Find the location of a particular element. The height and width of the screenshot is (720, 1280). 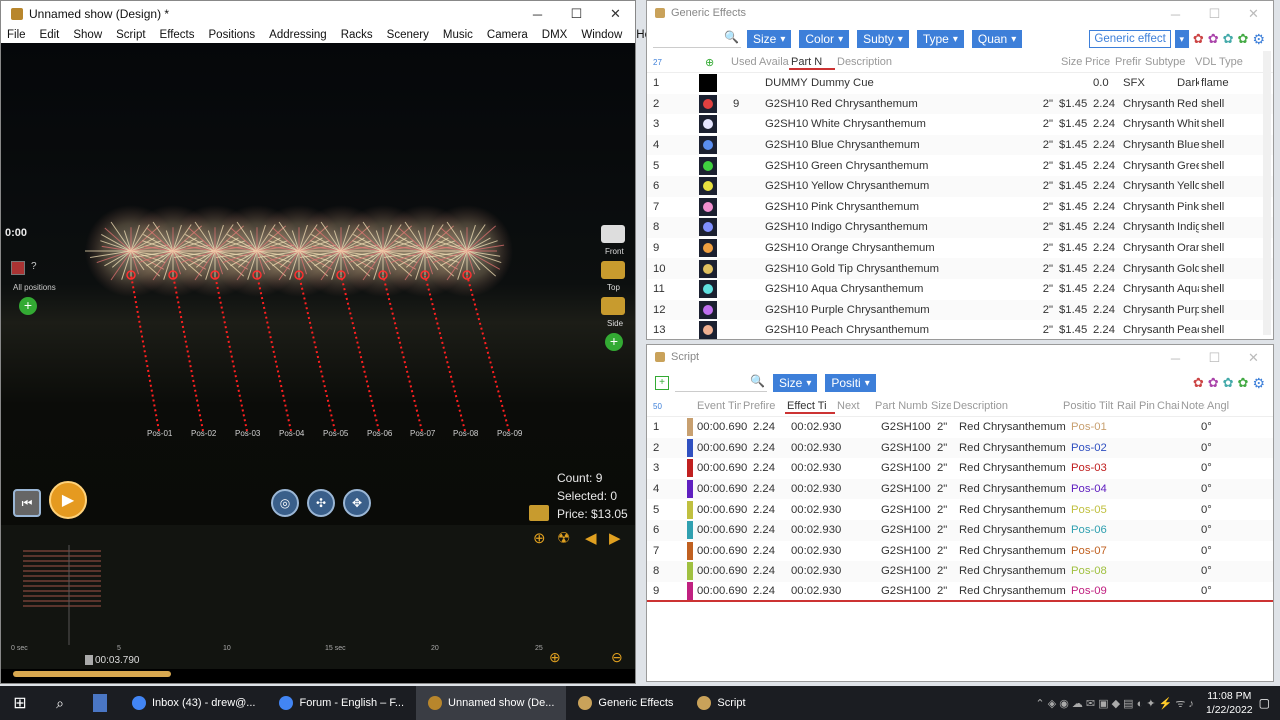

windows-start-icon: ⊞ is located at coordinates (20, 703).